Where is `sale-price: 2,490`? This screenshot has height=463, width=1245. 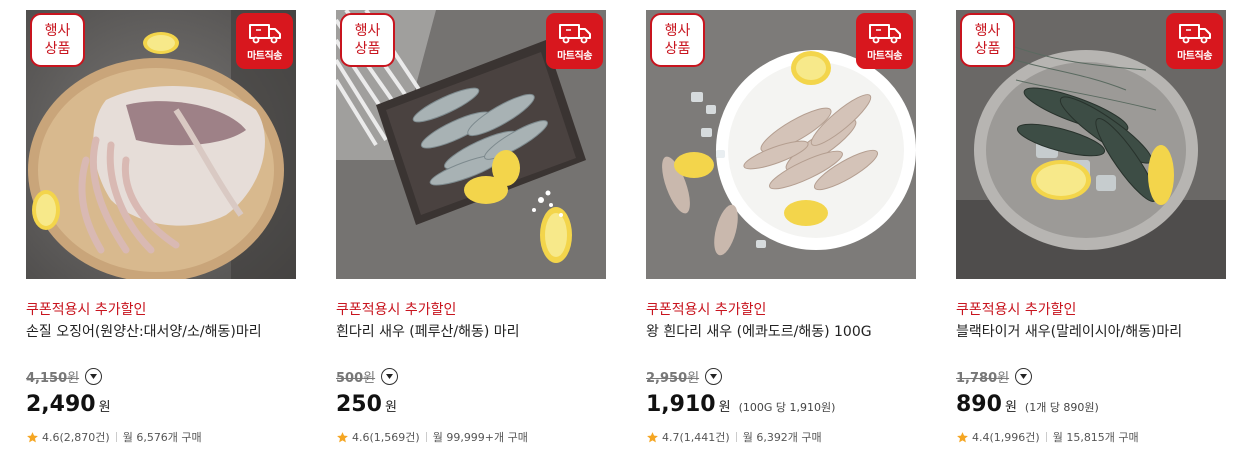
sale-price: 2,490 is located at coordinates (61, 404).